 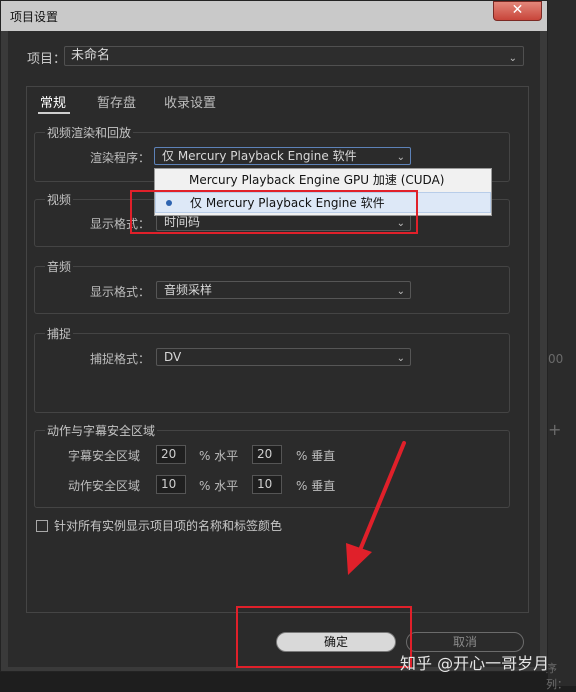 I want to click on title-safe-label: 字幕安全区域, so click(x=104, y=456).